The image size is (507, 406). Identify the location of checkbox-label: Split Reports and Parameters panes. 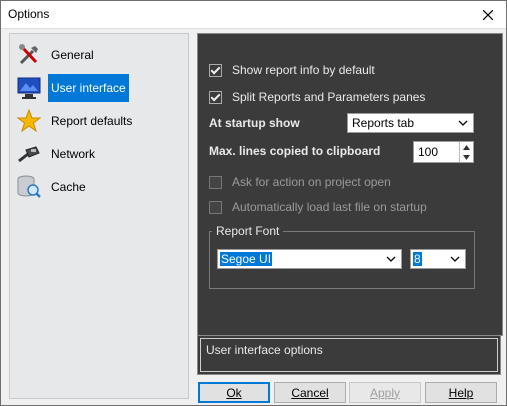
(329, 97).